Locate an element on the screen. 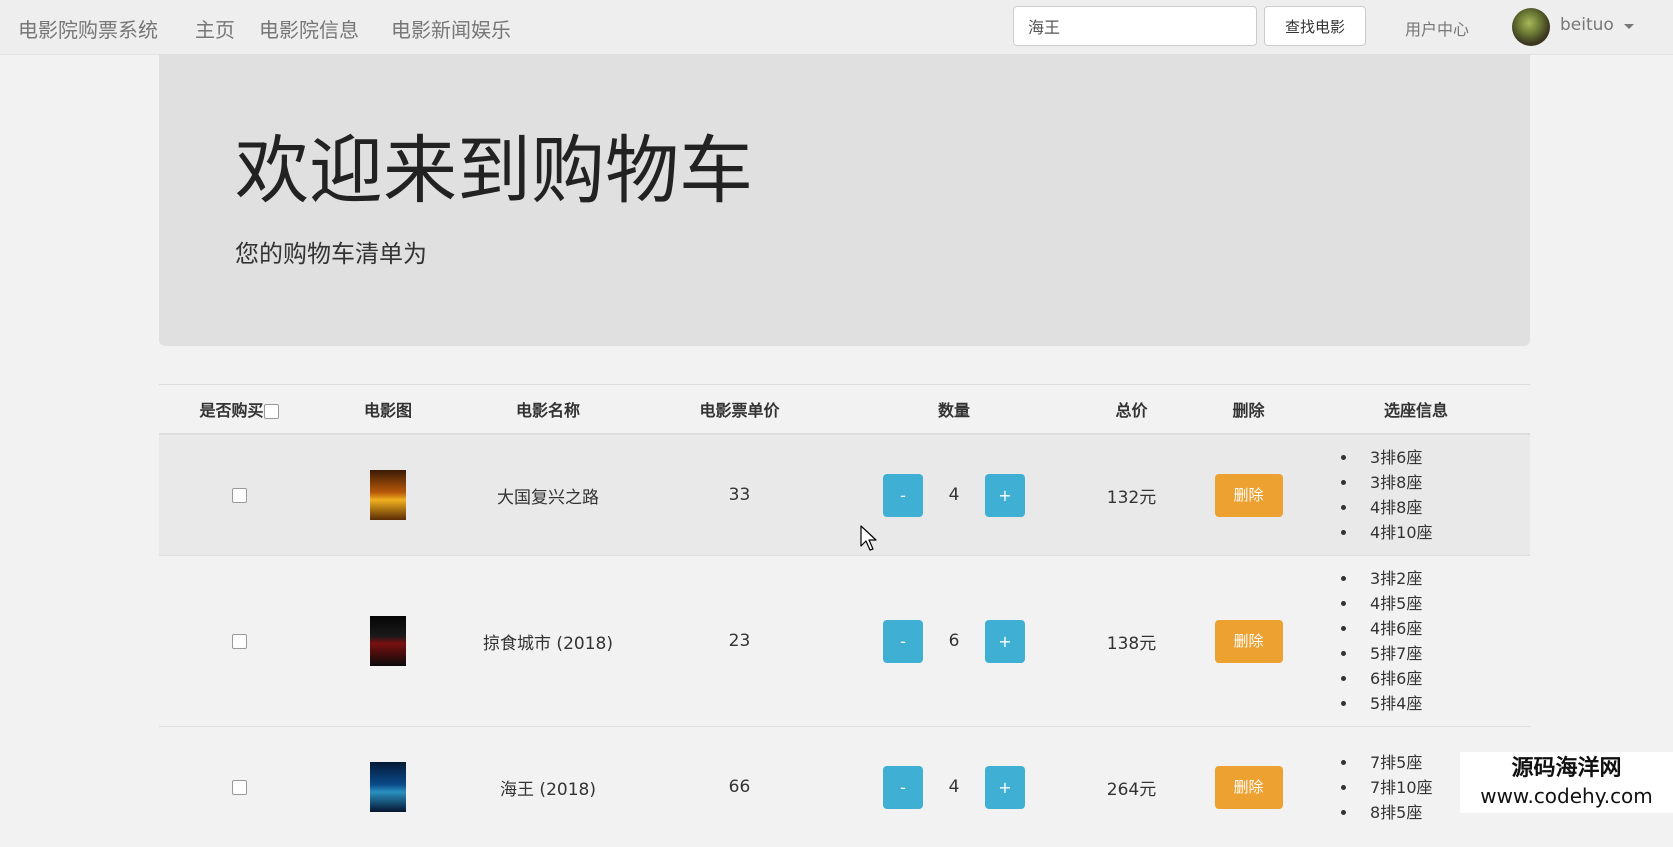  total-price: 132元 is located at coordinates (1131, 495).